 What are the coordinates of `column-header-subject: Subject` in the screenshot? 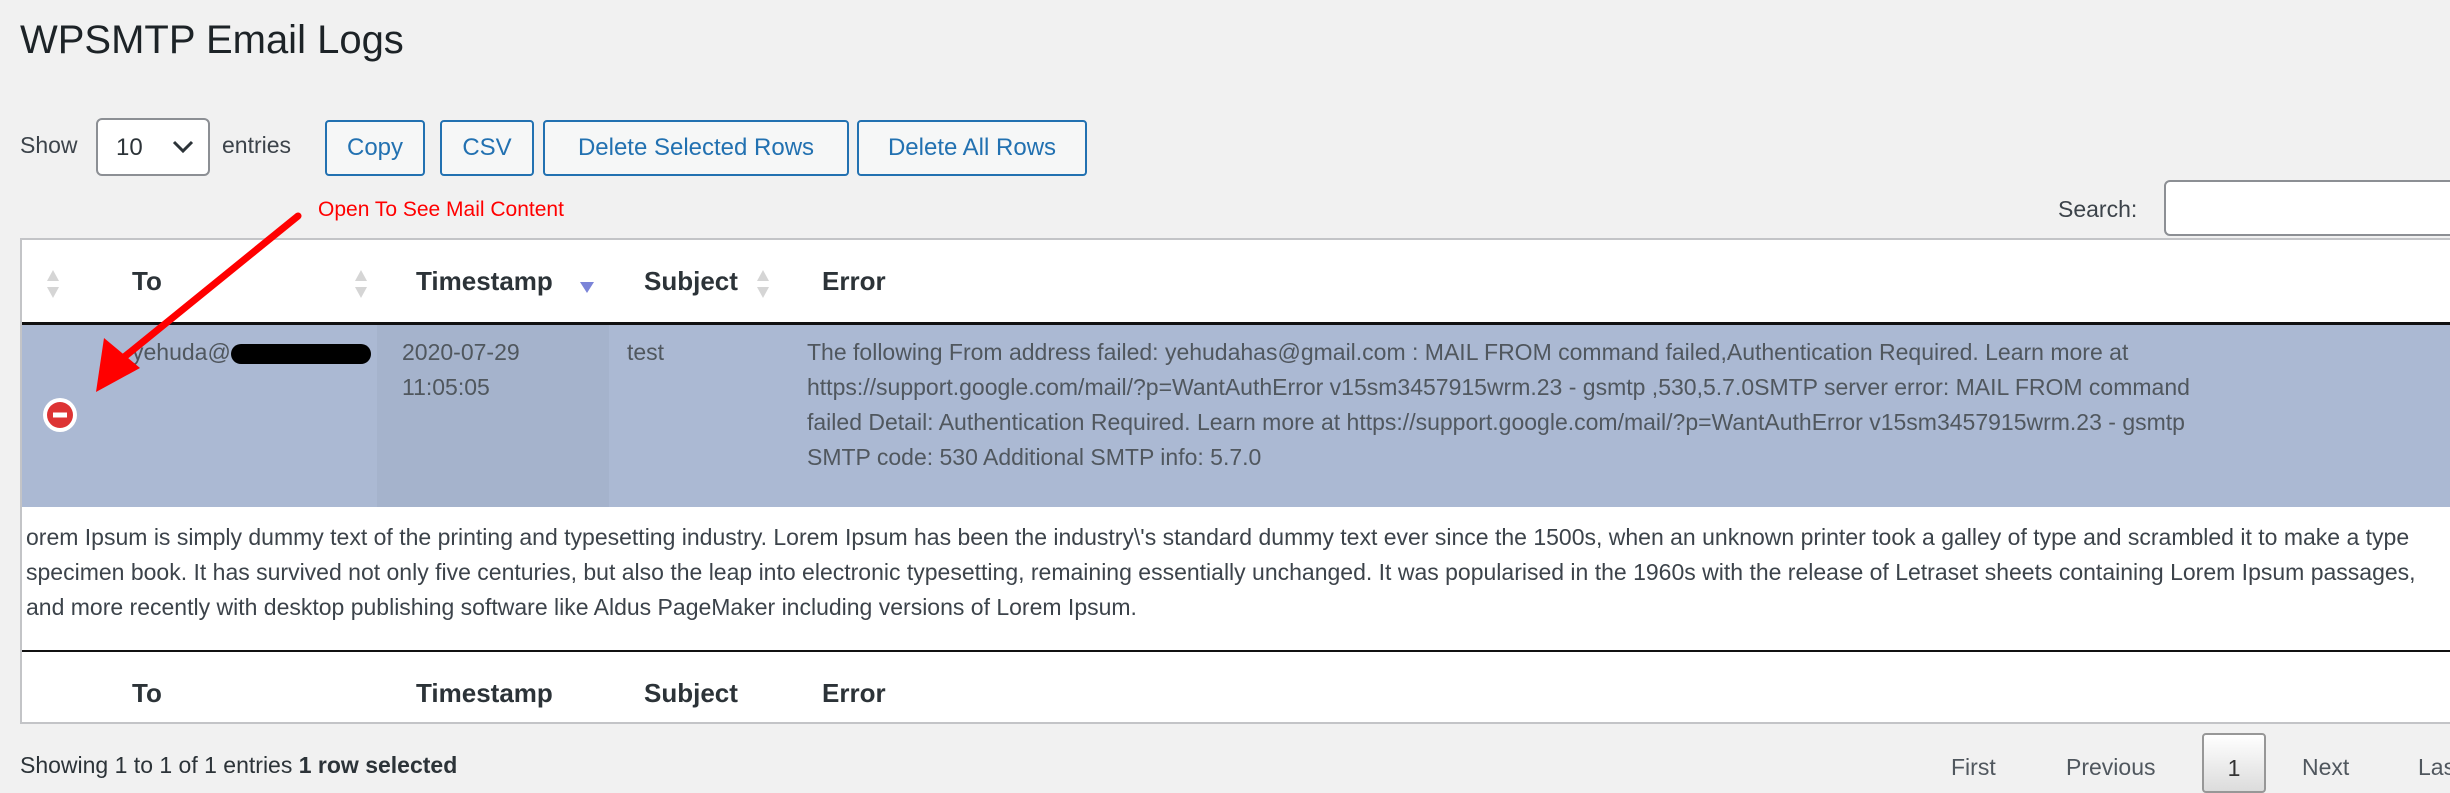 It's located at (691, 281).